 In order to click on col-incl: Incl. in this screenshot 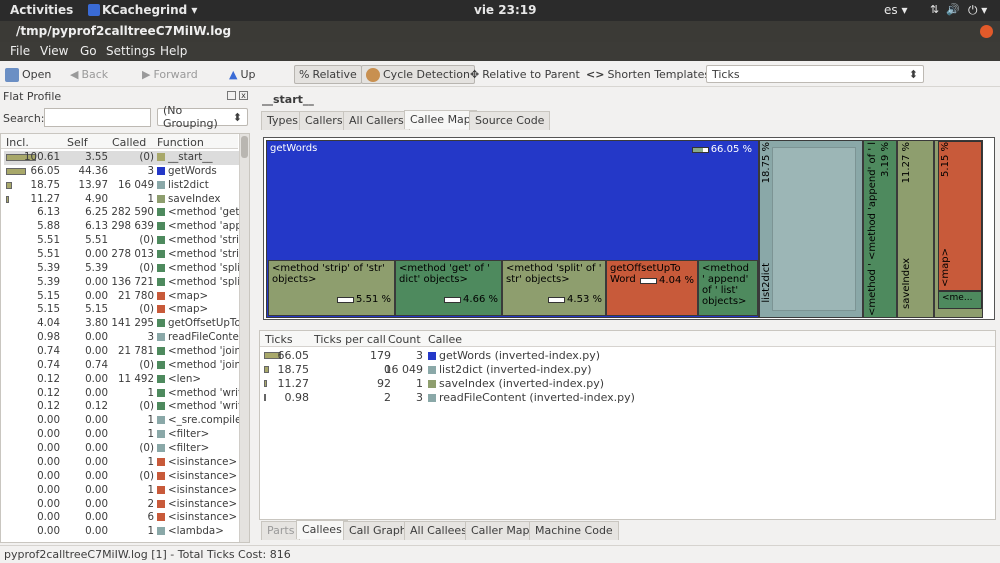, I will do `click(17, 142)`.